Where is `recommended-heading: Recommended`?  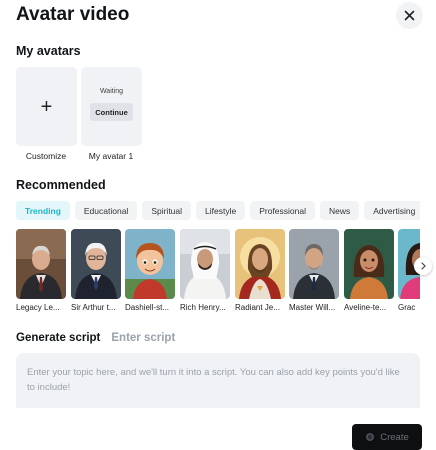 recommended-heading: Recommended is located at coordinates (61, 185).